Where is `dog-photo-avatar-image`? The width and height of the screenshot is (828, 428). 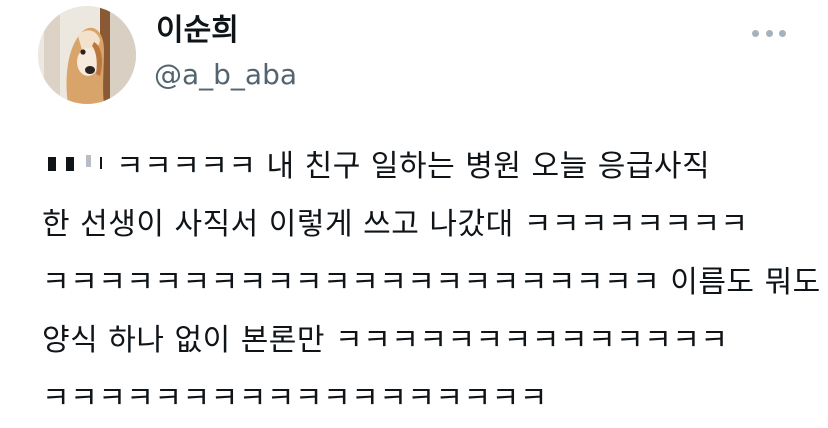 dog-photo-avatar-image is located at coordinates (87, 55).